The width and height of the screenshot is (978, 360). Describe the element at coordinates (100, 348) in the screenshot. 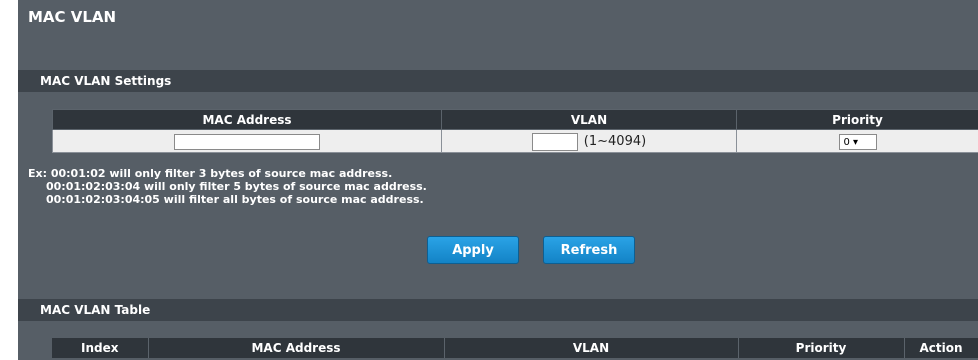

I see `table-column-index: Index` at that location.